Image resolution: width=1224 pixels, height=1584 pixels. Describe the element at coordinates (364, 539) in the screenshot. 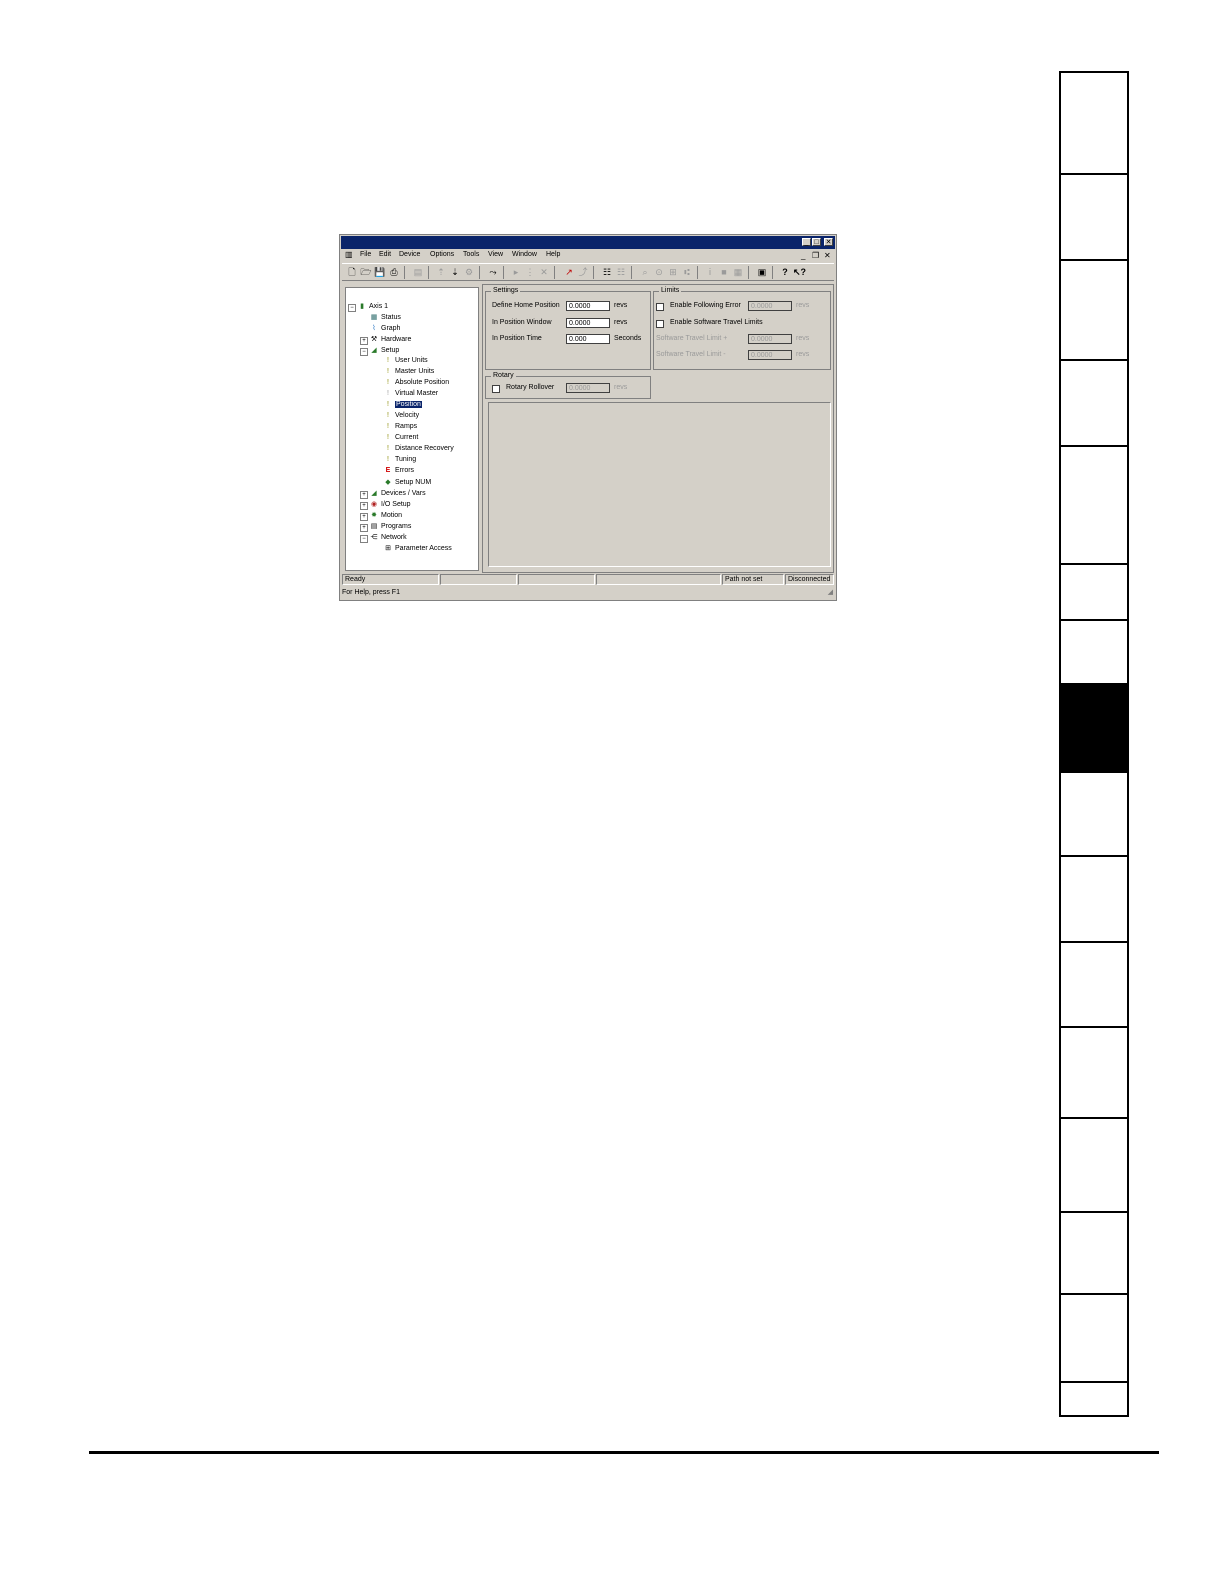

I see `collapse-network-toggle: −` at that location.